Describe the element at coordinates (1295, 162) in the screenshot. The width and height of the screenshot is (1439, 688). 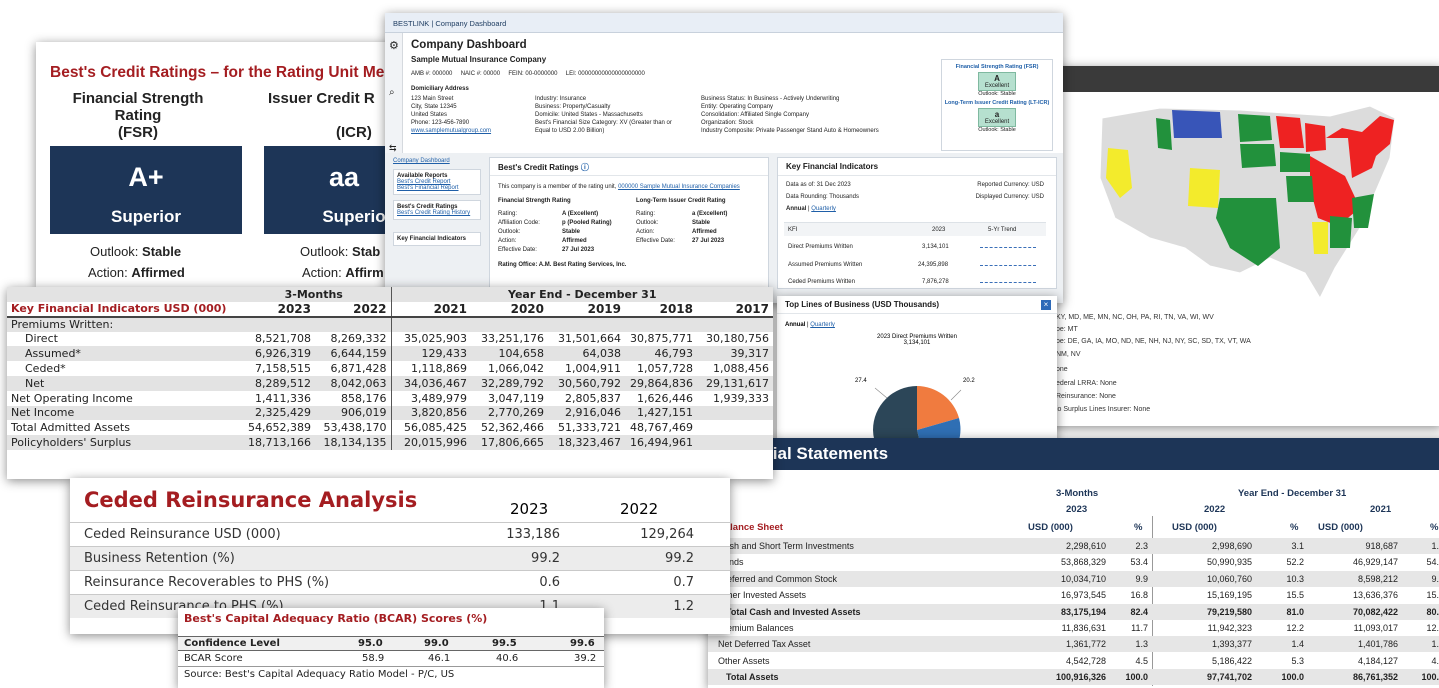
I see `state-ia` at that location.